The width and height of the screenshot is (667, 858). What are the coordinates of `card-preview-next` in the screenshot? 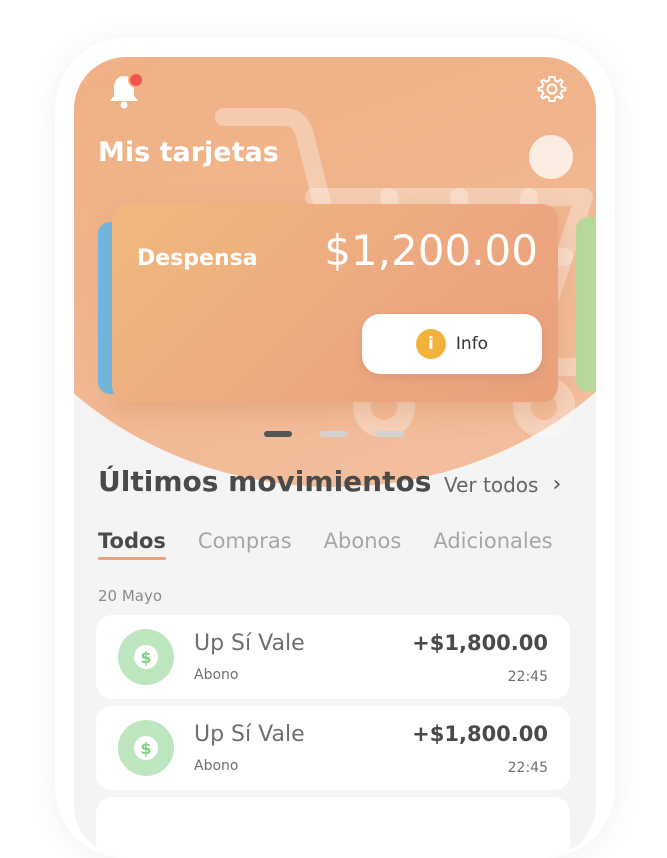 It's located at (586, 304).